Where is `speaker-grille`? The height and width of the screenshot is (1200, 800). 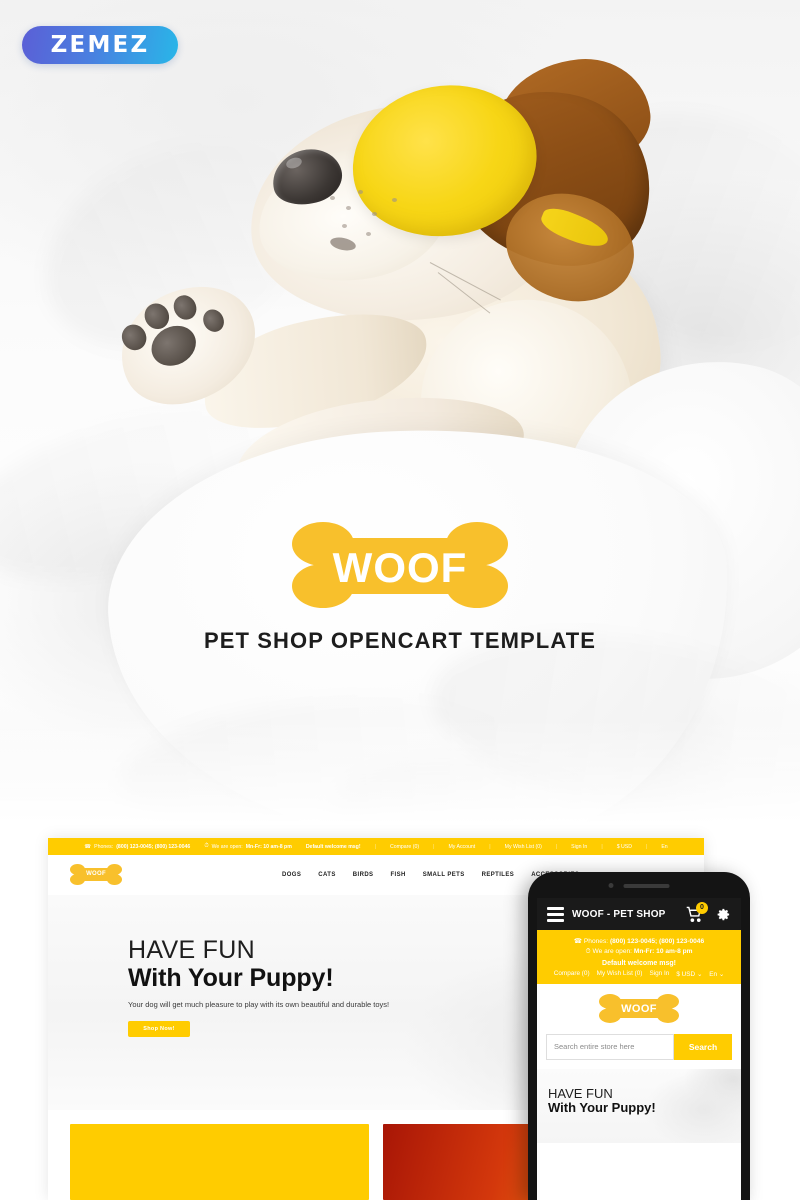 speaker-grille is located at coordinates (646, 885).